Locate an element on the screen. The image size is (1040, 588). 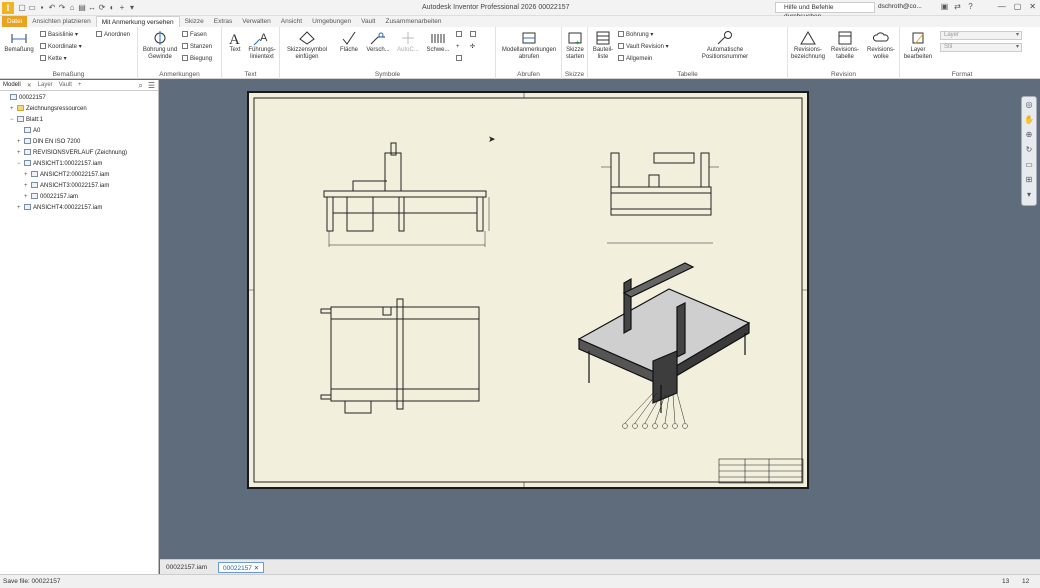
layer-bearbeiten-button: Layer bearbeiten is located at coordinates (918, 45).